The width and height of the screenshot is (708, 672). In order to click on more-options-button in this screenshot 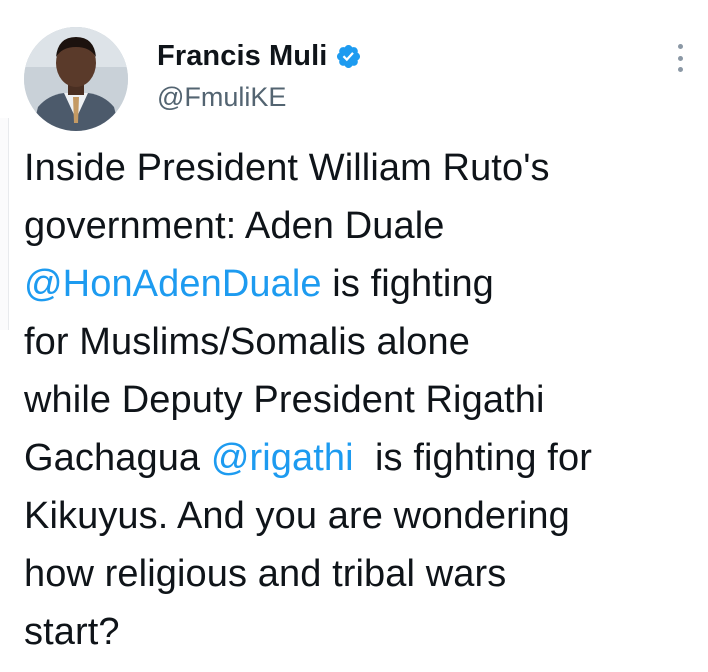, I will do `click(680, 58)`.